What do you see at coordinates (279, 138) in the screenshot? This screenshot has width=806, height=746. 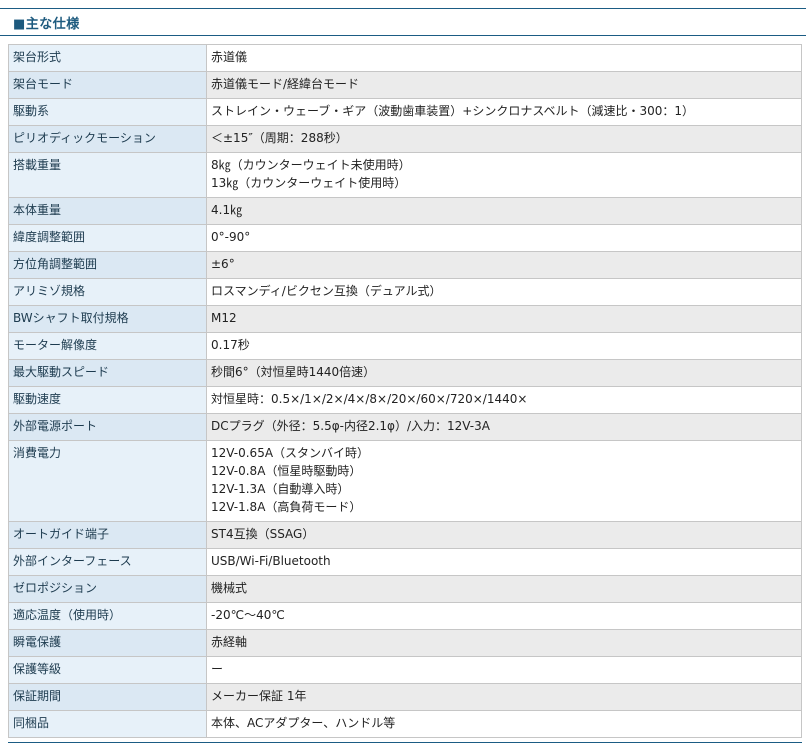 I see `spec-value-line: ＜±15″（周期：288秒）` at bounding box center [279, 138].